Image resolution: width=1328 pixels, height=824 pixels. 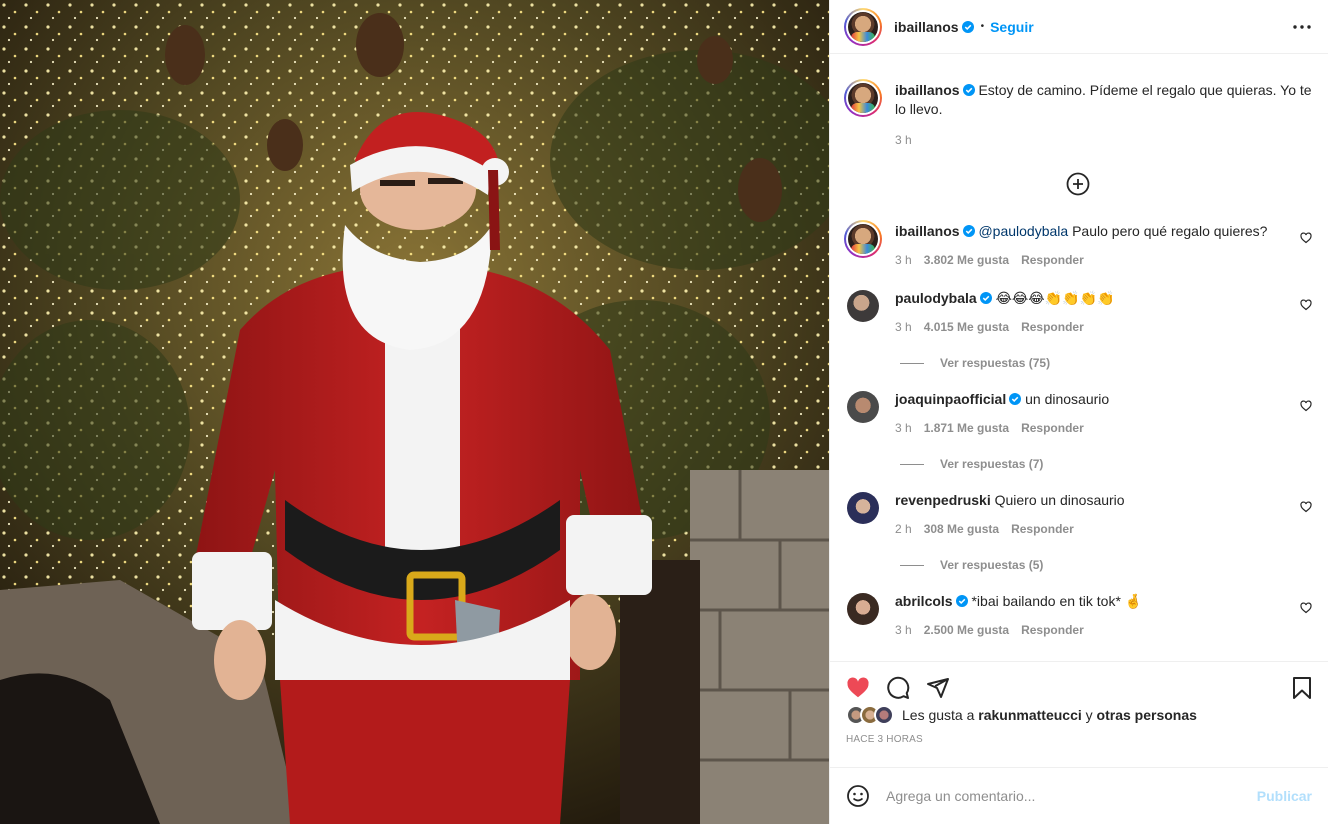 What do you see at coordinates (961, 529) in the screenshot?
I see `comment-likes: 308 Me gusta` at bounding box center [961, 529].